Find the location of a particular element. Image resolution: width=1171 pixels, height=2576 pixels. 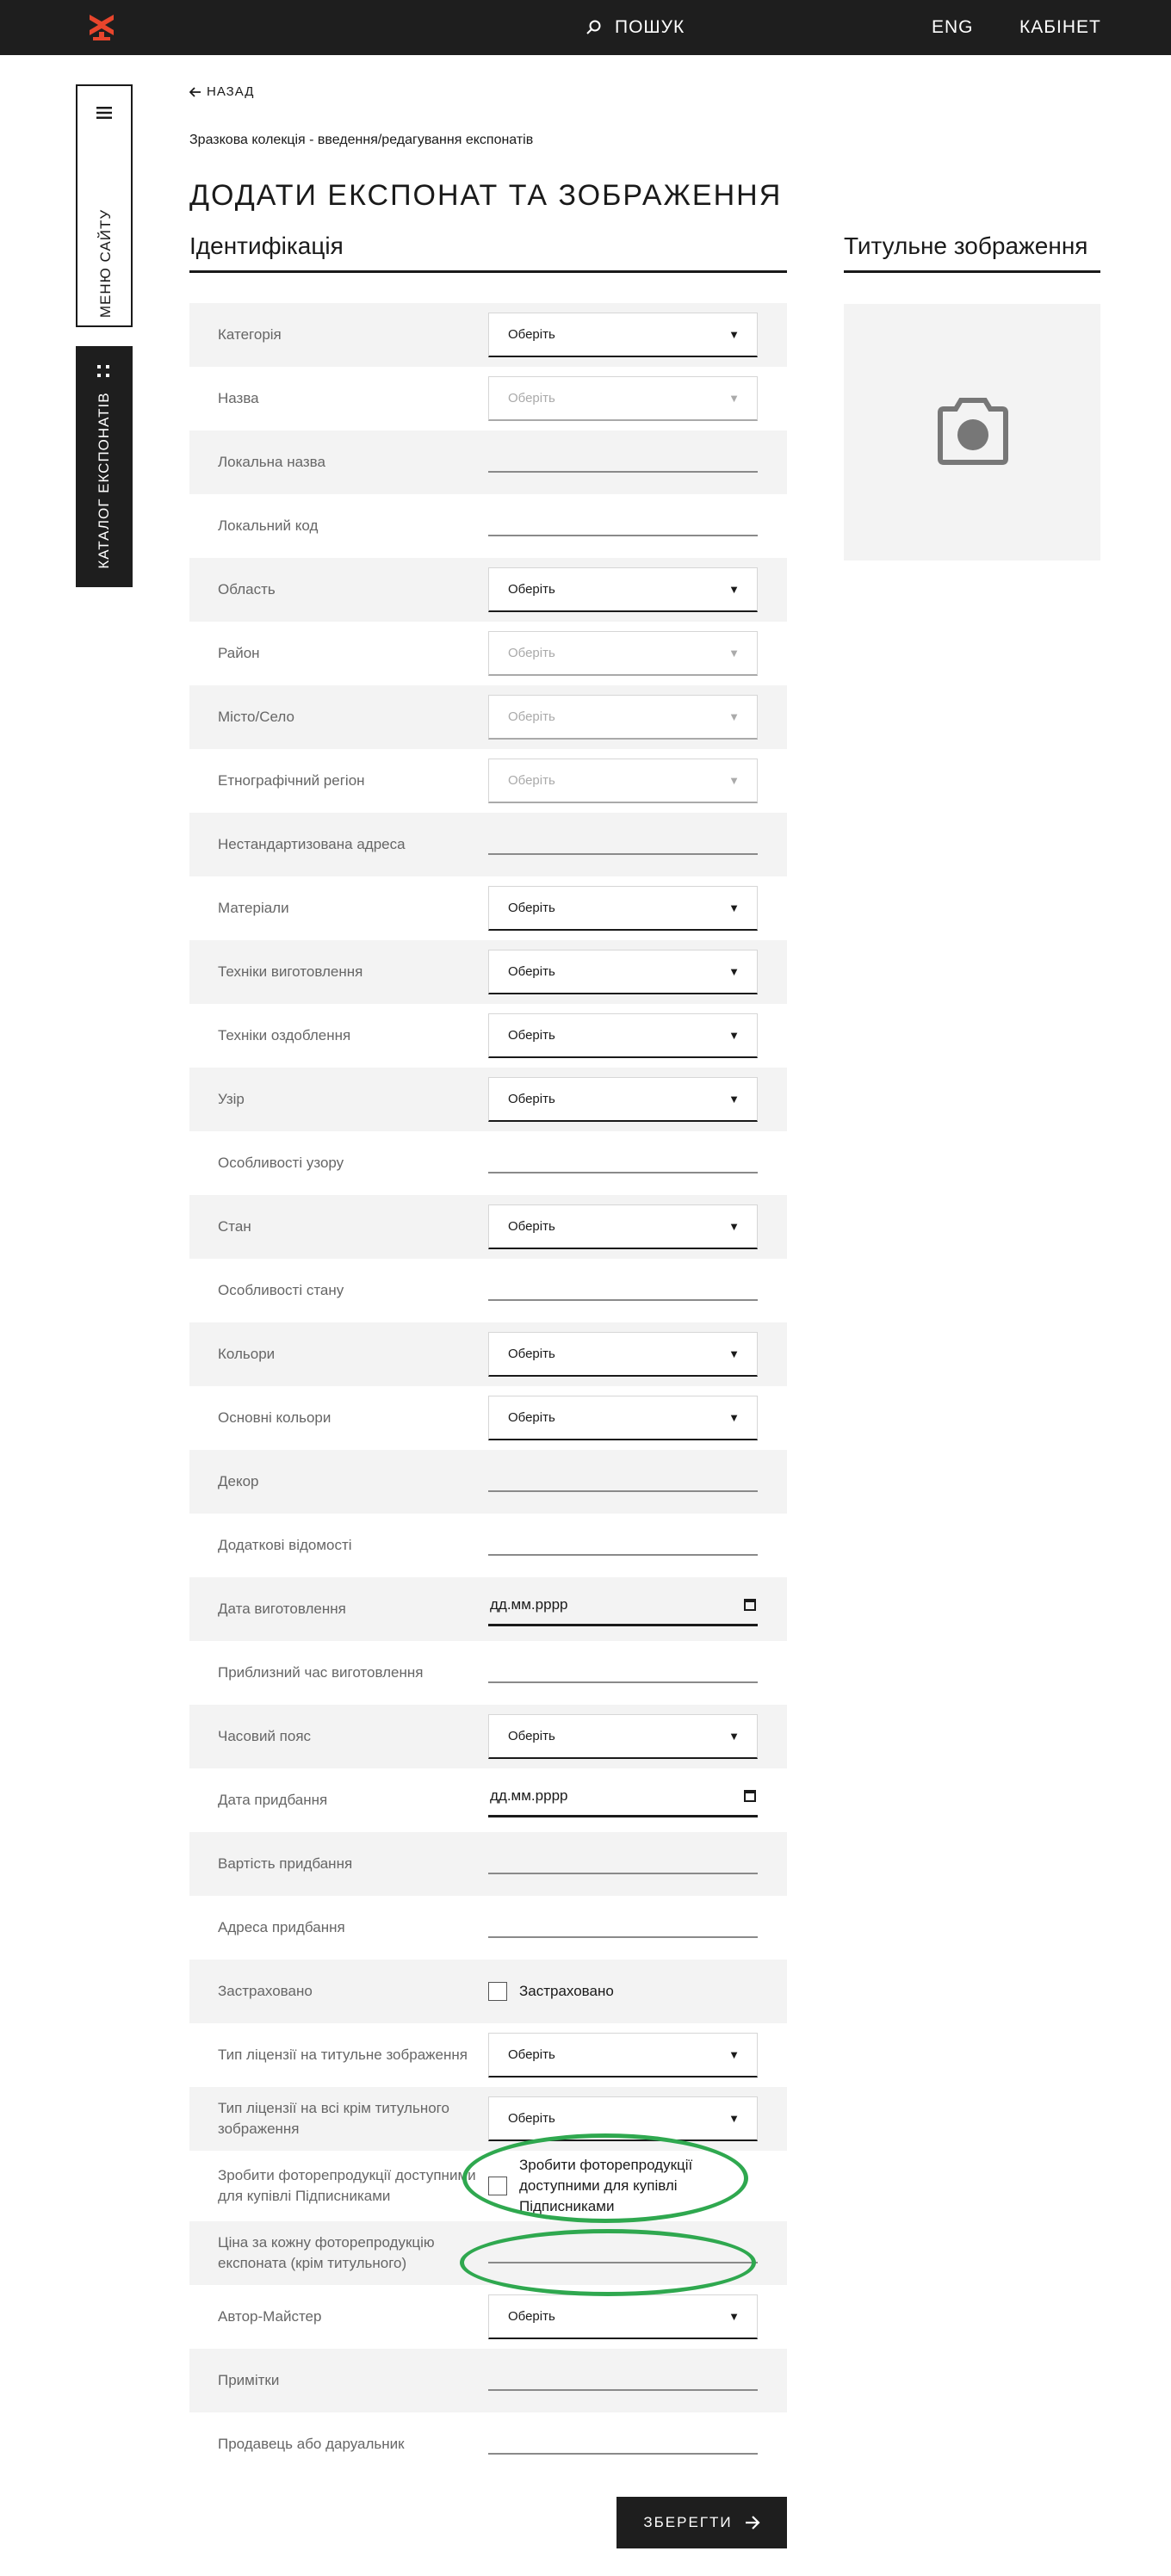

form-row: Область Оберіть ▼ is located at coordinates (488, 590).